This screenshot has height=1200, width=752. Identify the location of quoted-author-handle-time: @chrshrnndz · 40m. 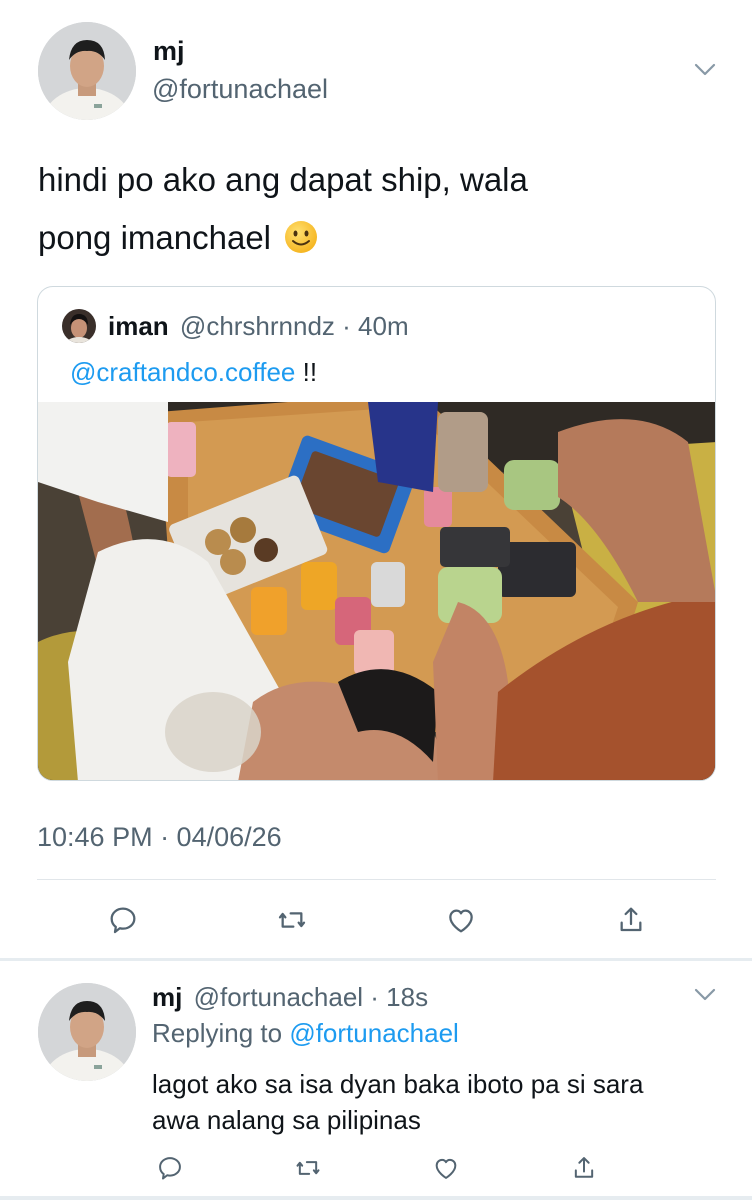
(294, 326).